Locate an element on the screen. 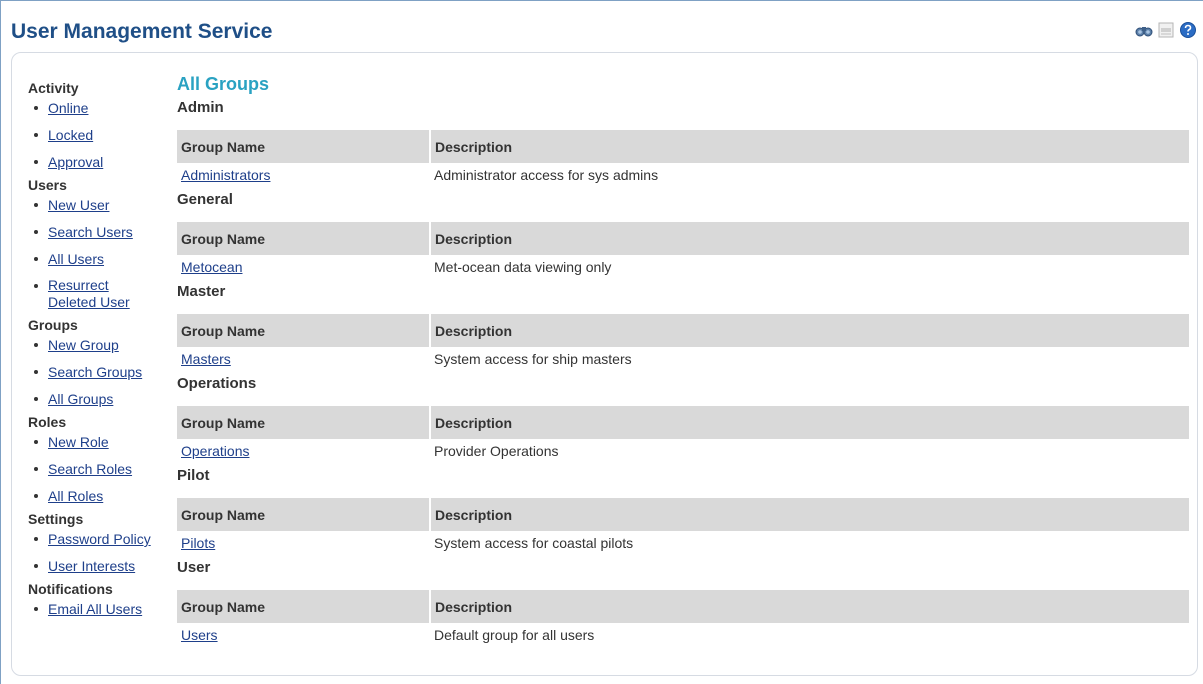  sidebar-link-all-groups: All Groups is located at coordinates (80, 399).